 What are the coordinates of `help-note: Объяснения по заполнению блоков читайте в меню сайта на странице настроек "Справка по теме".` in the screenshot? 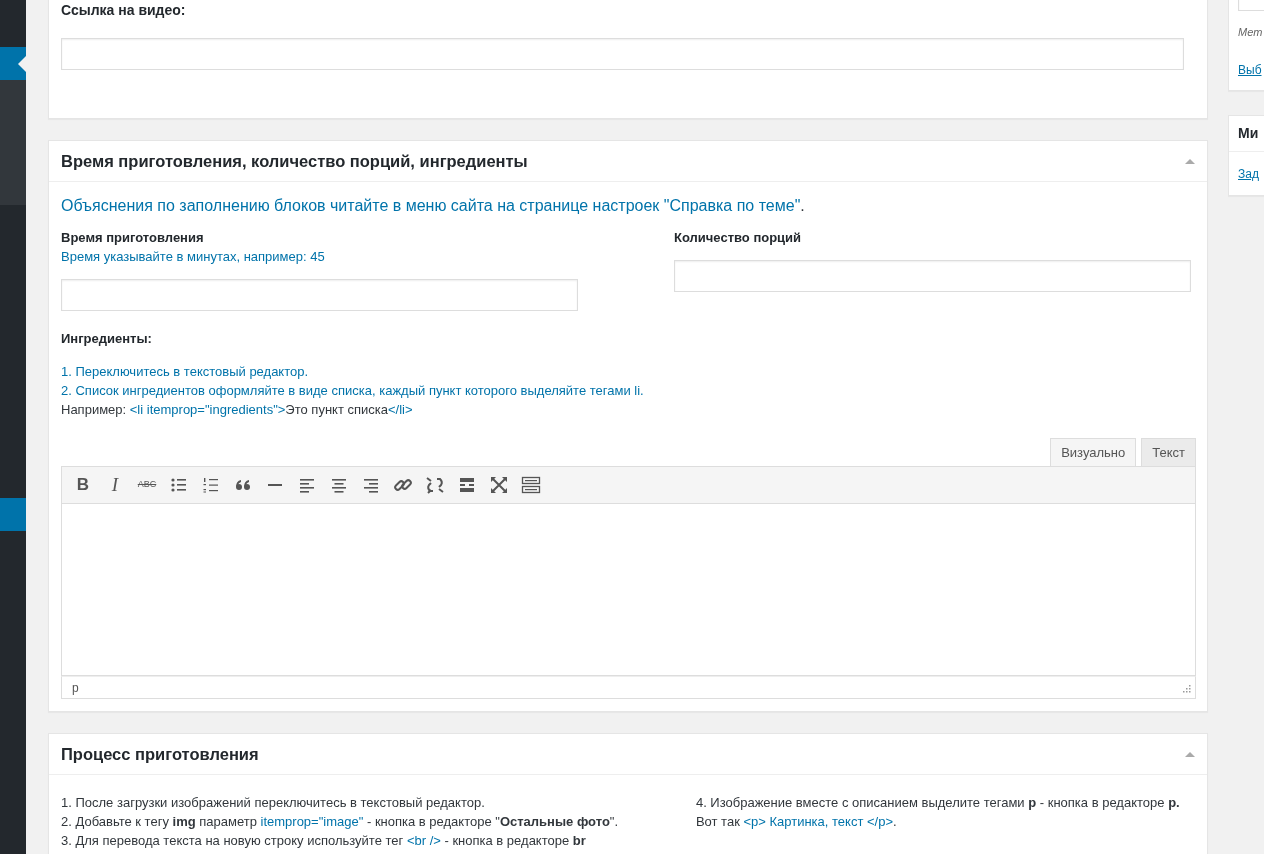 It's located at (433, 205).